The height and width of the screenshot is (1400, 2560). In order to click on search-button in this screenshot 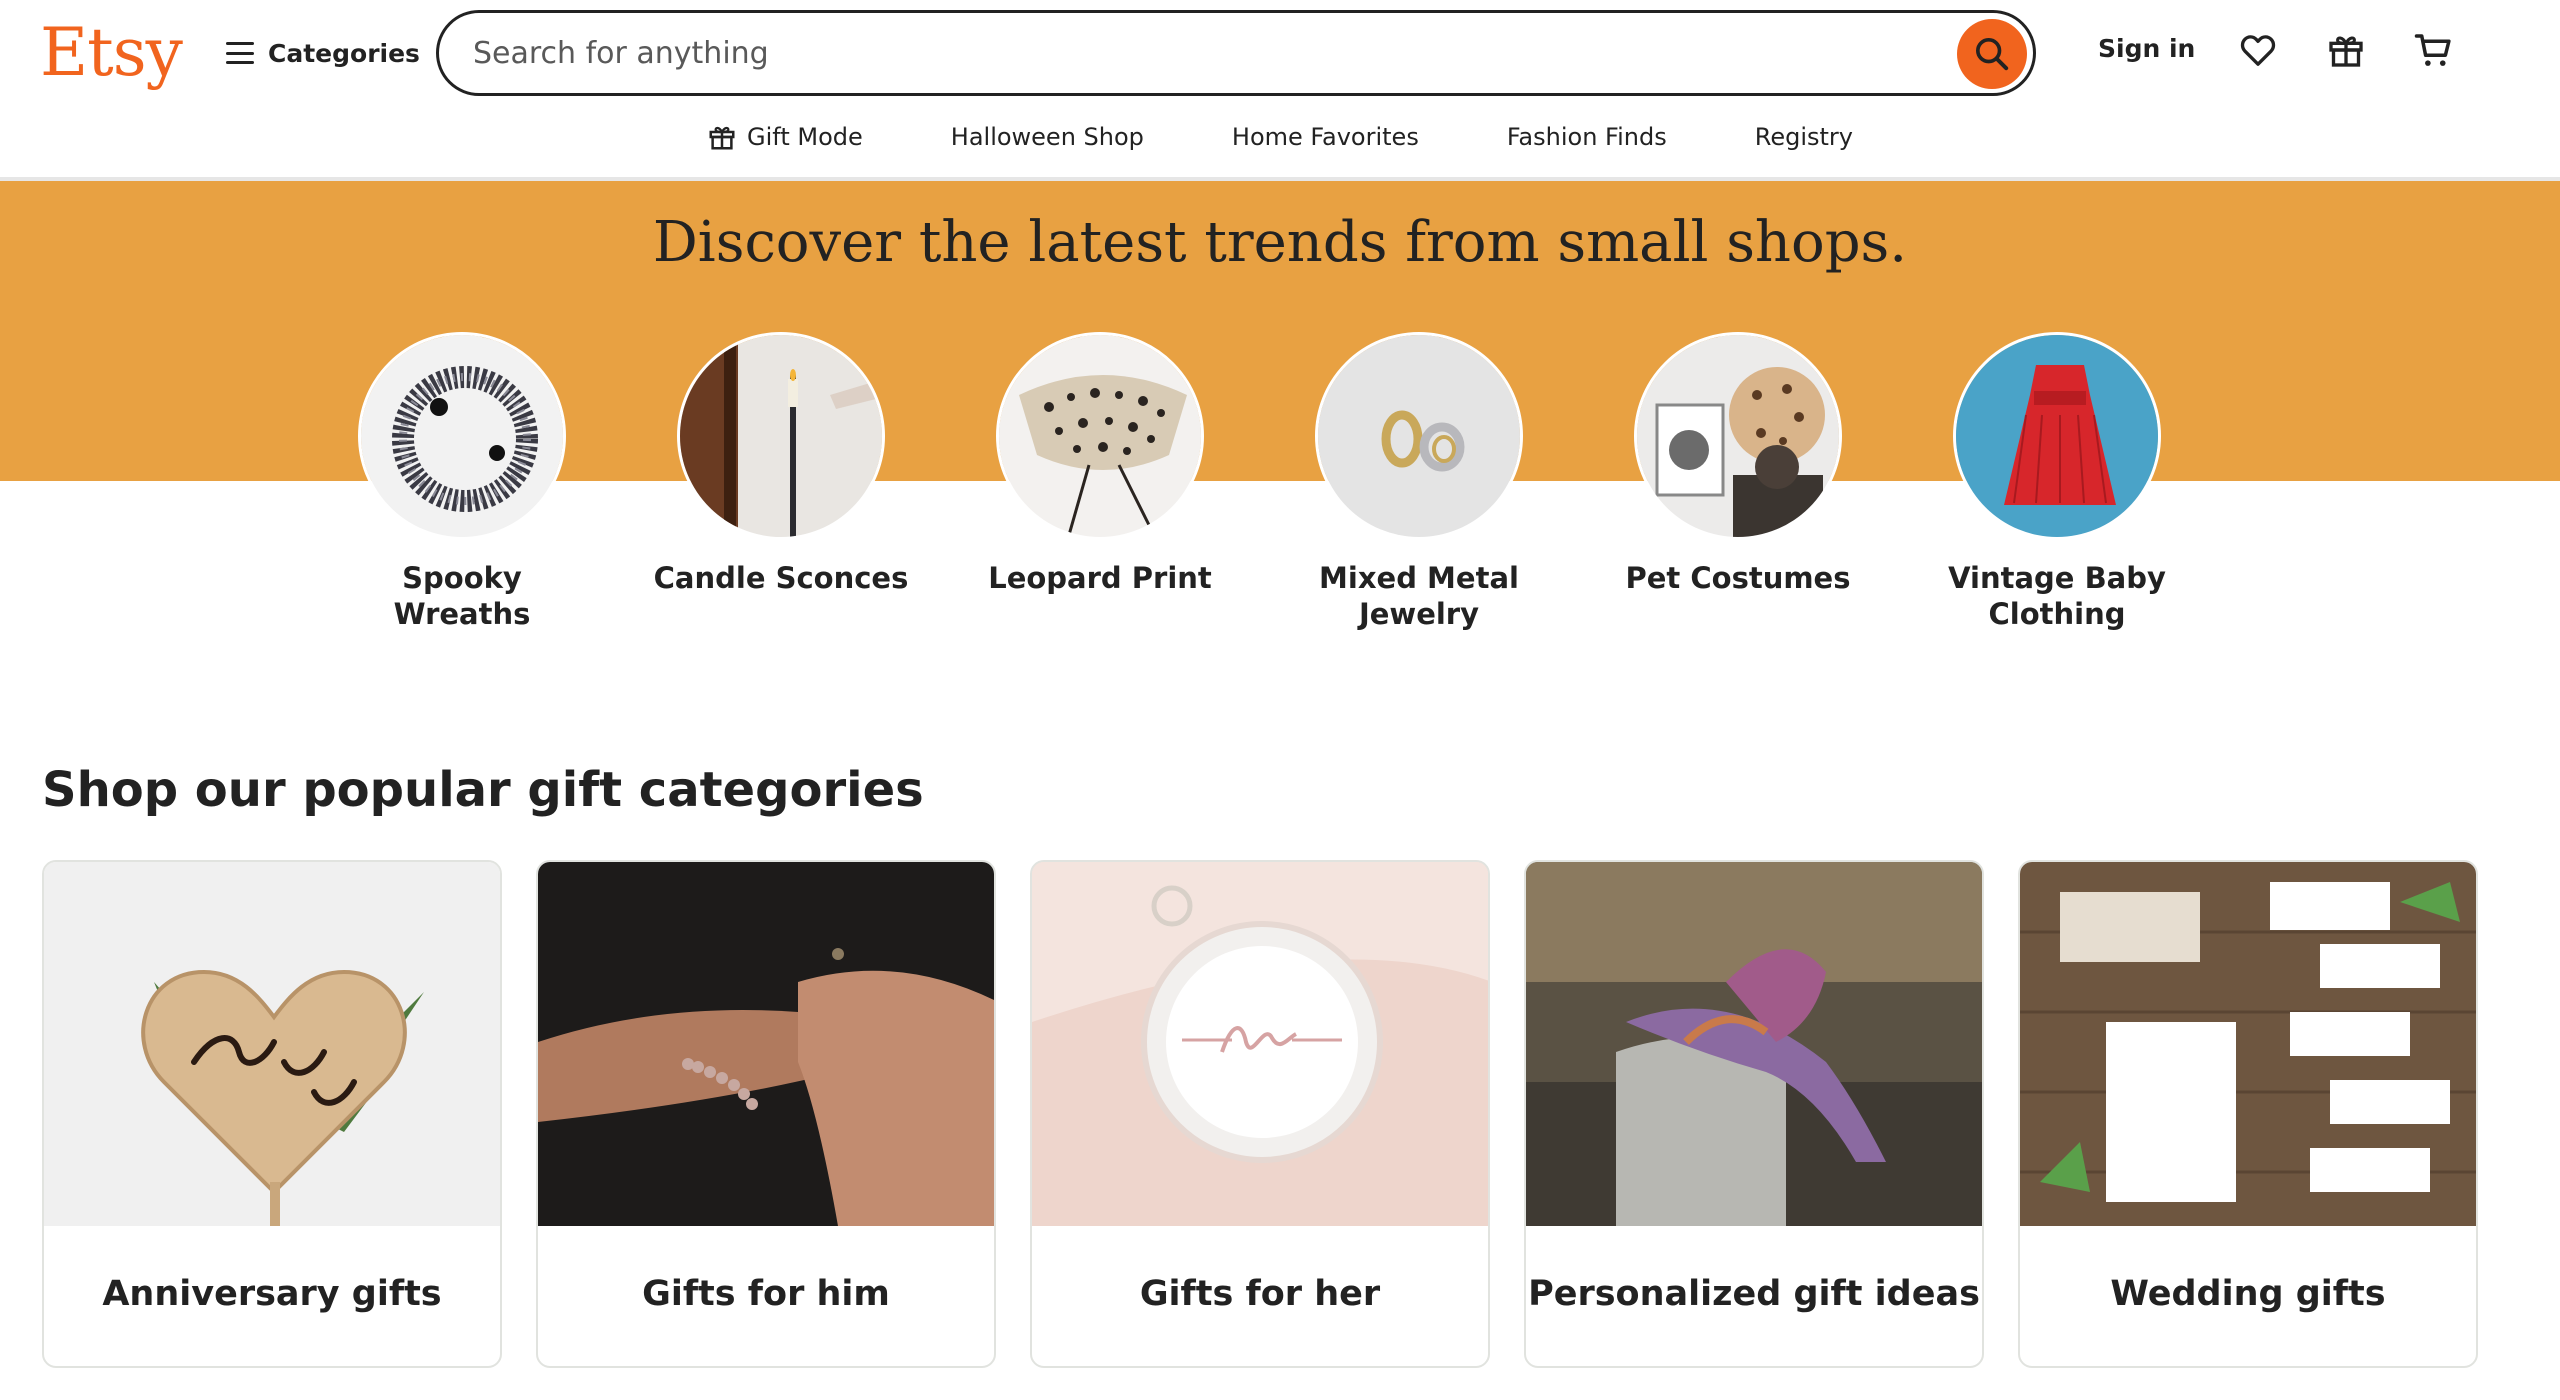, I will do `click(1992, 54)`.